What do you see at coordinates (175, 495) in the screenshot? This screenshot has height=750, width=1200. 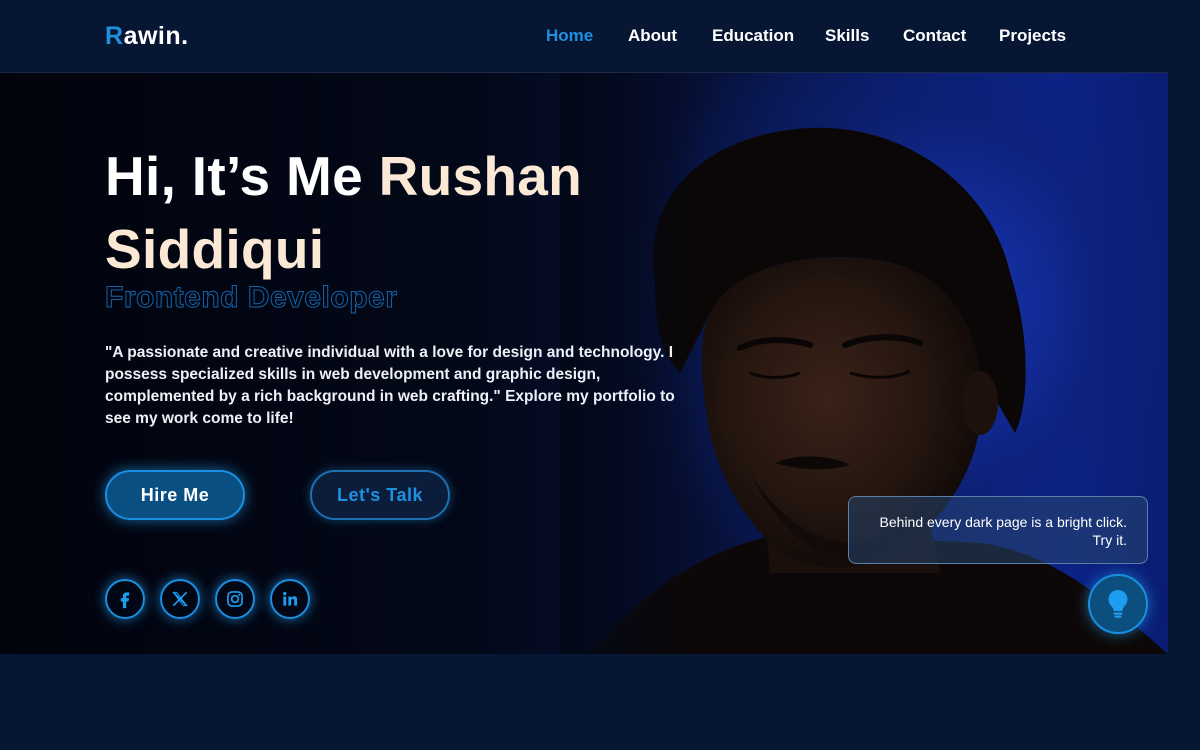 I see `hire-me-button: Hire Me` at bounding box center [175, 495].